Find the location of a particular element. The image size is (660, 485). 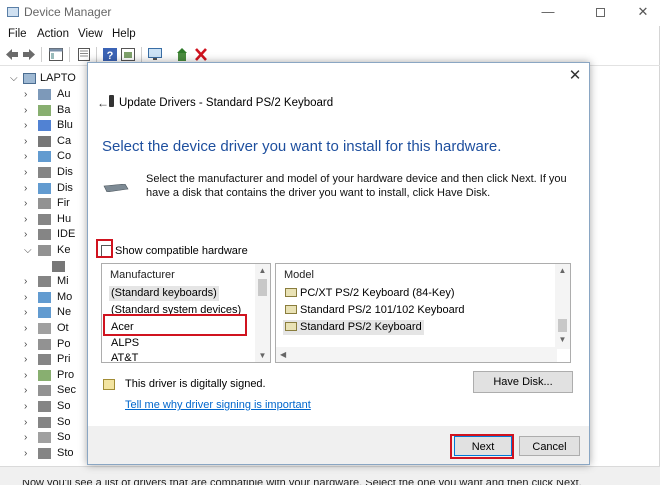

security-icon is located at coordinates (44, 391).